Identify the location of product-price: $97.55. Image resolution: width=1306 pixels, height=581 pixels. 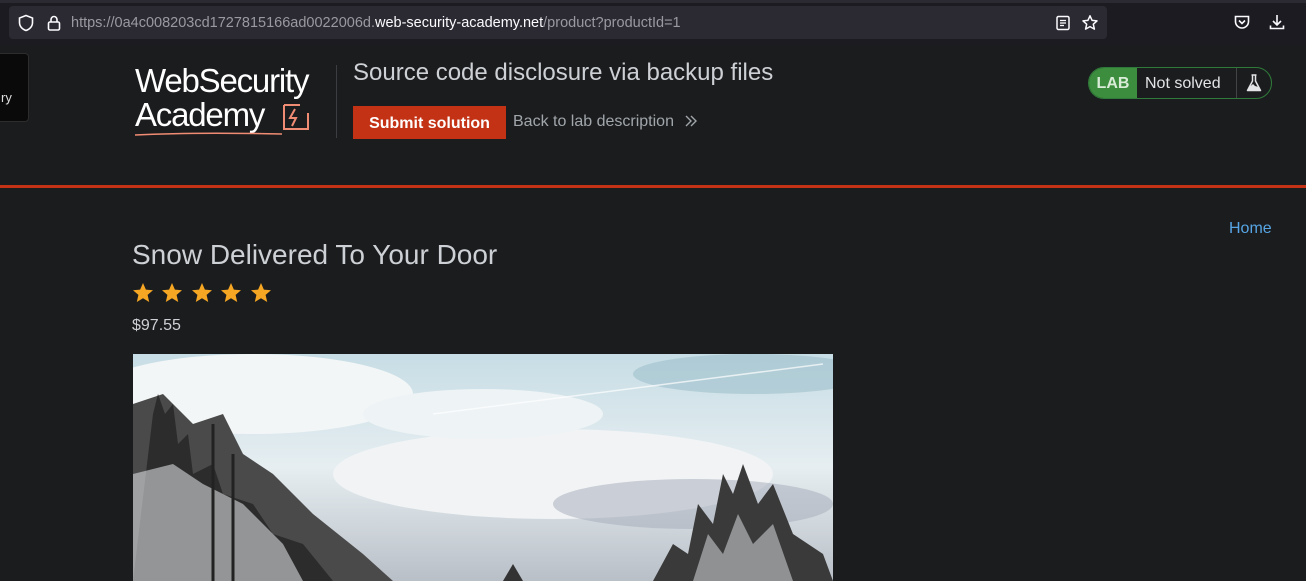
(156, 325).